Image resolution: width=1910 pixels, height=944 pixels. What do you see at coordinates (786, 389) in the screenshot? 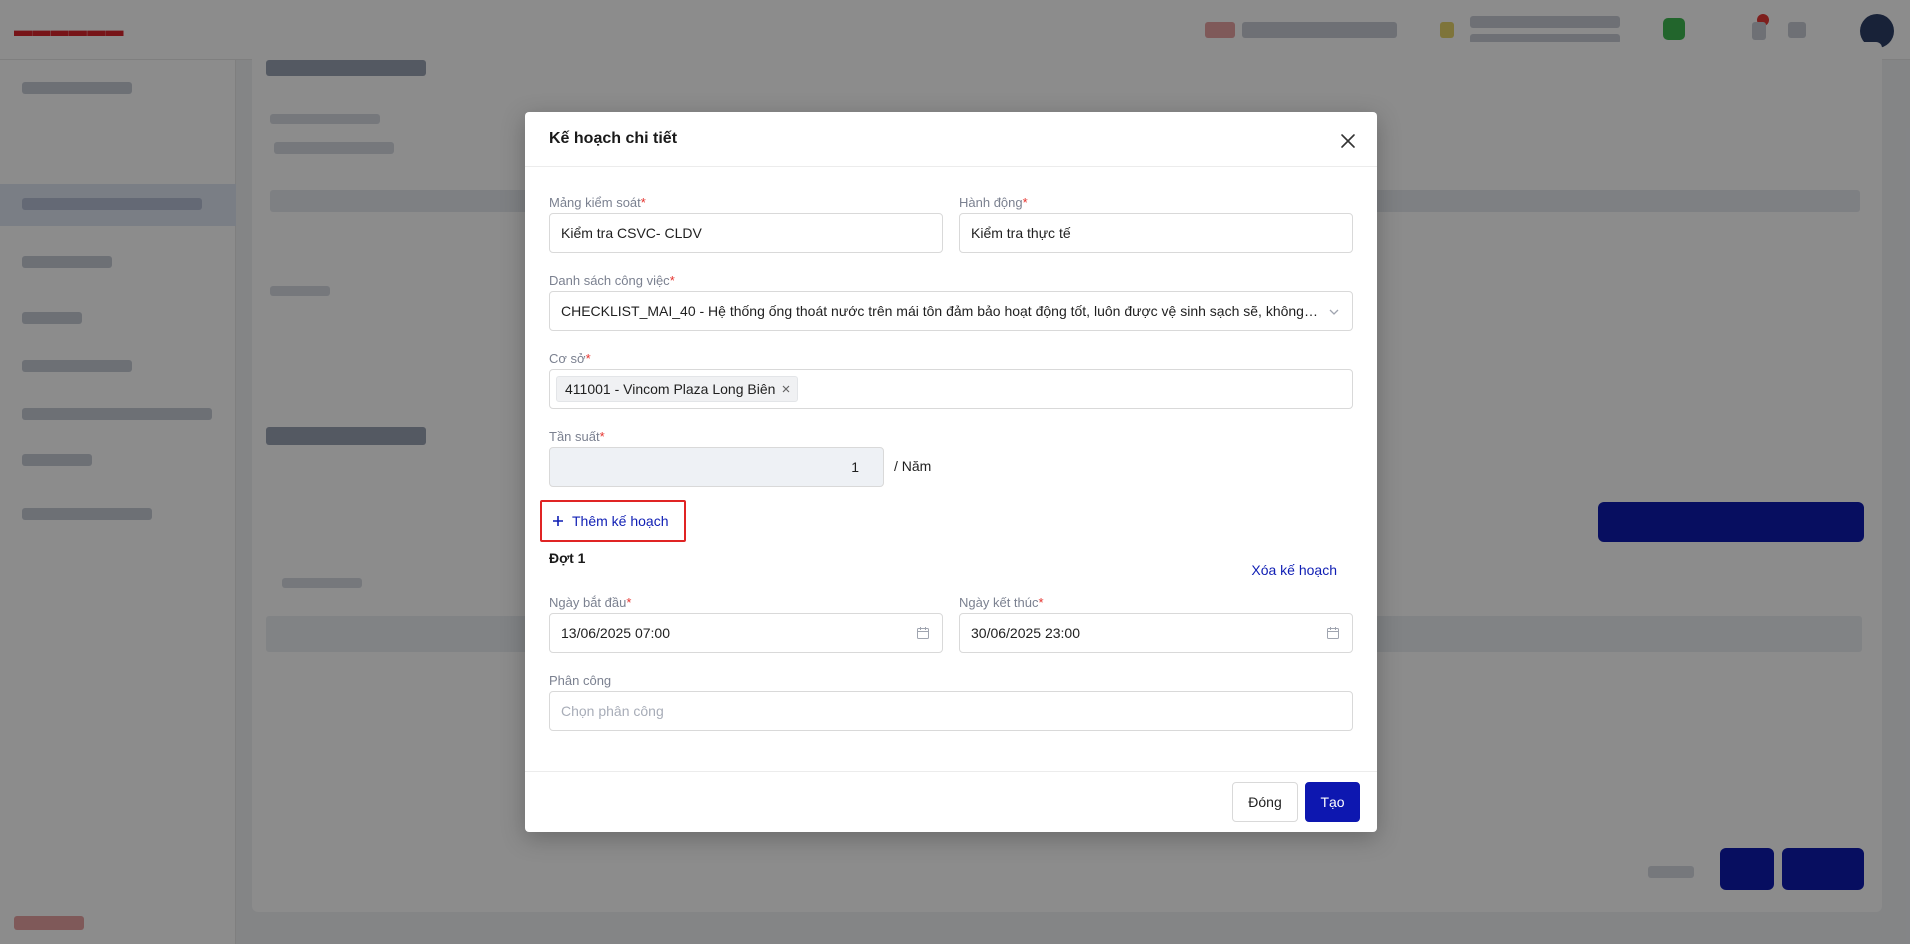
I see `tag-remove-icon` at bounding box center [786, 389].